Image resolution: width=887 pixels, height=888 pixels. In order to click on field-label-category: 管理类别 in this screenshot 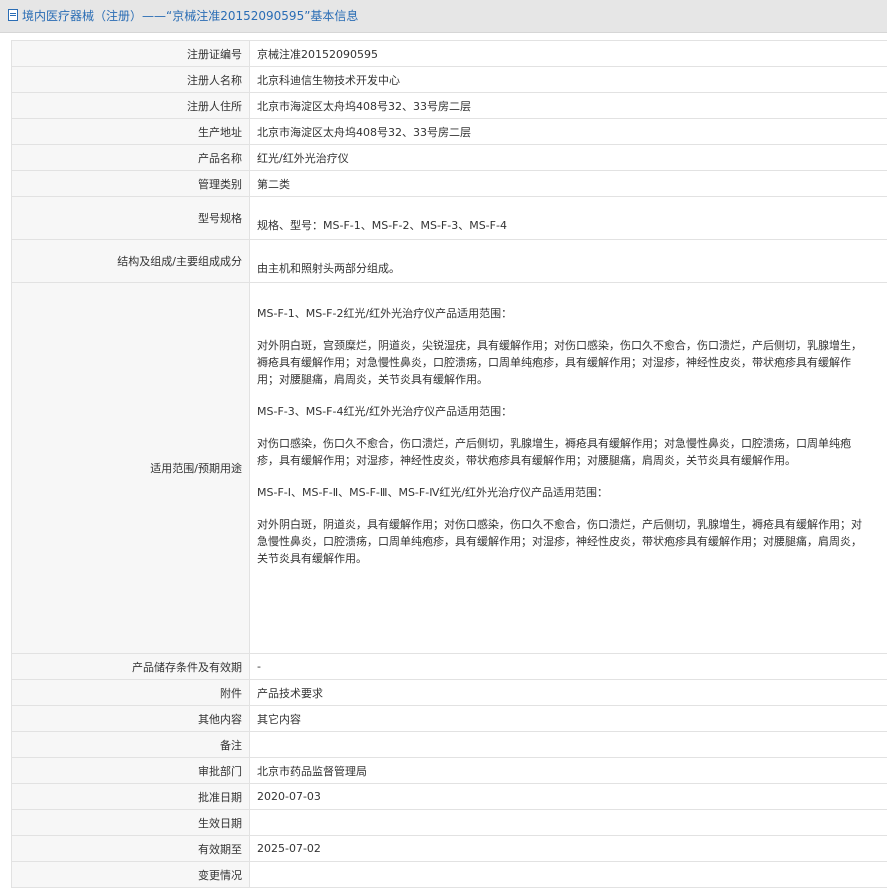, I will do `click(131, 184)`.